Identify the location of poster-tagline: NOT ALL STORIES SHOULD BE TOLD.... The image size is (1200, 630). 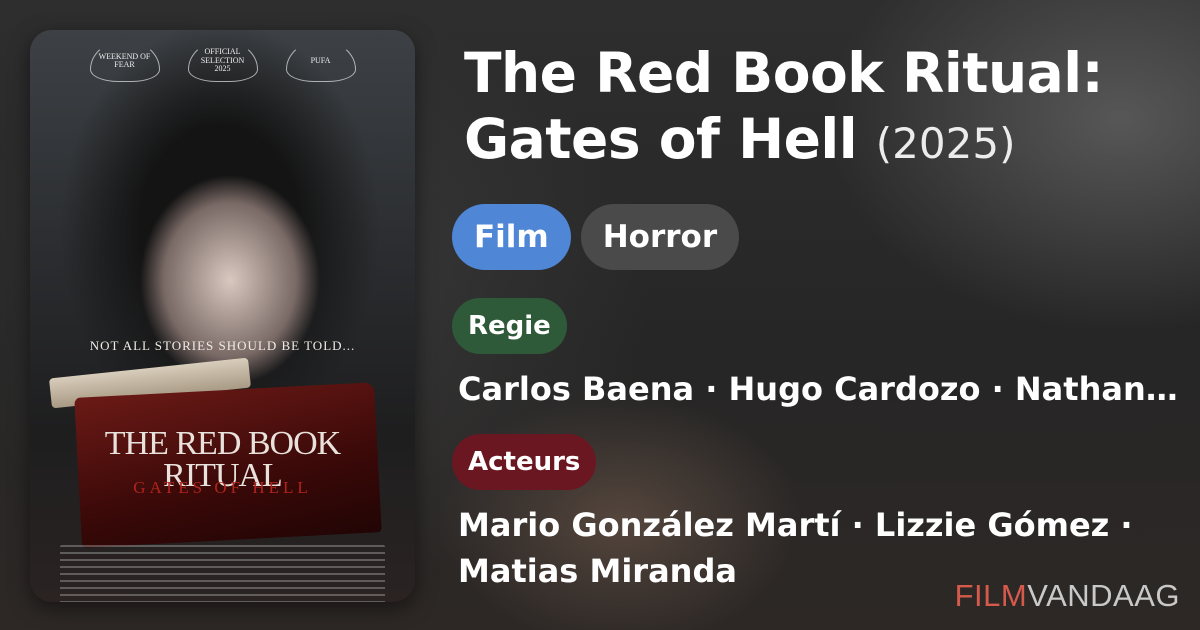
(222, 345).